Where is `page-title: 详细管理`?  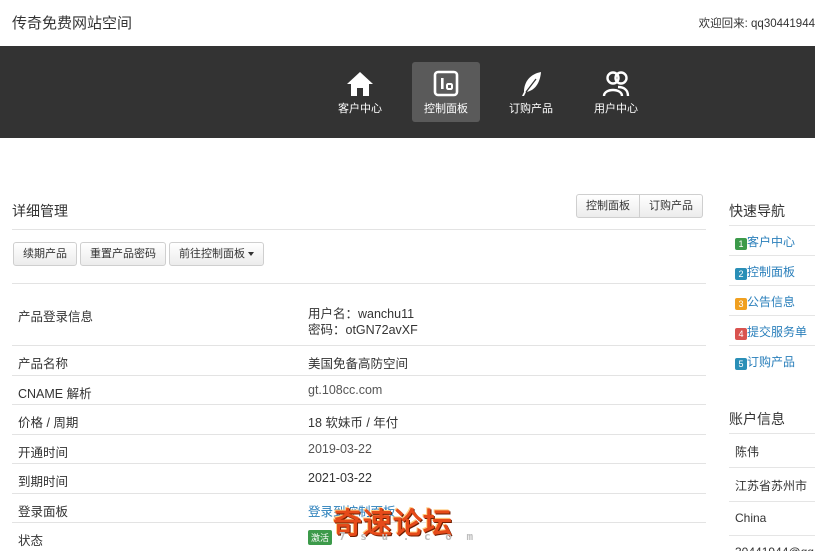
page-title: 详细管理 is located at coordinates (40, 211).